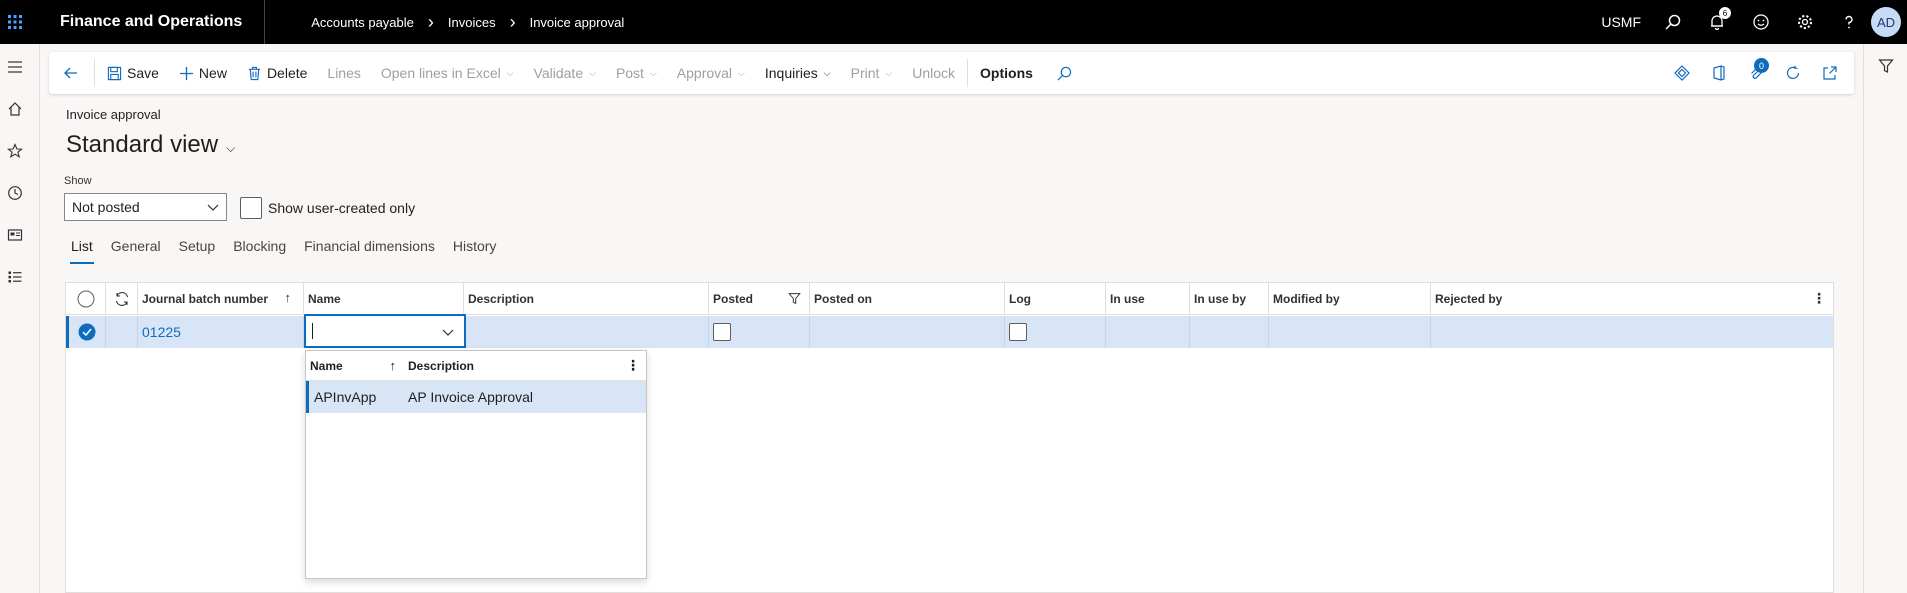 The height and width of the screenshot is (593, 1907). What do you see at coordinates (1761, 22) in the screenshot?
I see `feedback-smiley-icon` at bounding box center [1761, 22].